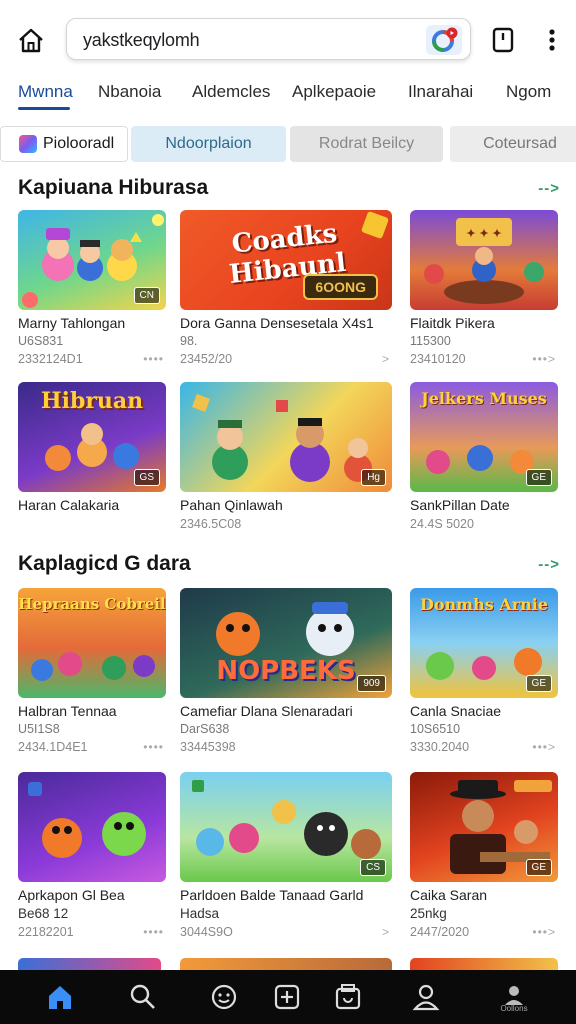 This screenshot has height=1024, width=576. I want to click on content-card: Aprkapon Gl Bea Be68 12 22182201 ••••, so click(92, 855).